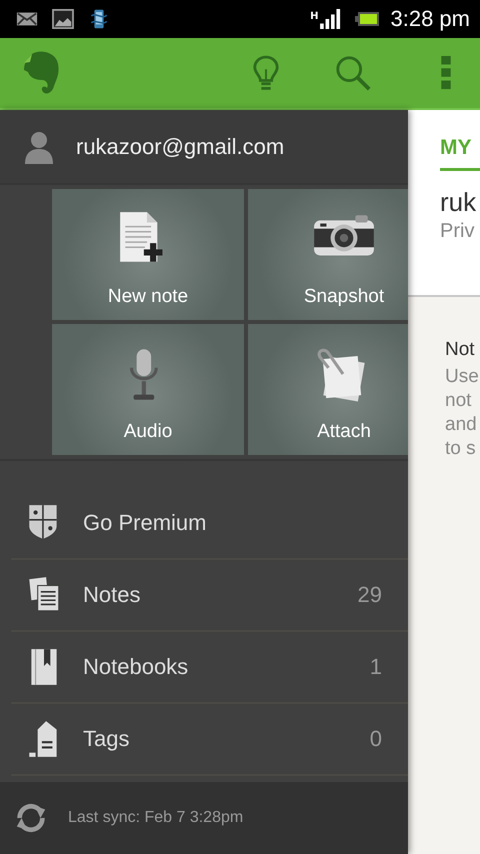  Describe the element at coordinates (446, 73) in the screenshot. I see `overflow-menu-icon` at that location.